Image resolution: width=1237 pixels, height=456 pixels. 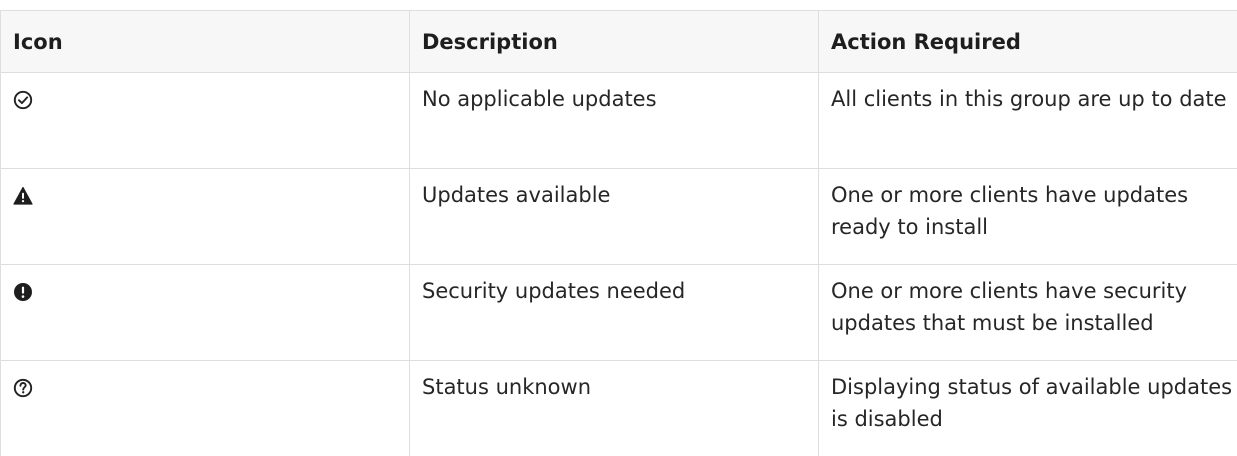 What do you see at coordinates (23, 292) in the screenshot?
I see `exclamation-circle-icon` at bounding box center [23, 292].